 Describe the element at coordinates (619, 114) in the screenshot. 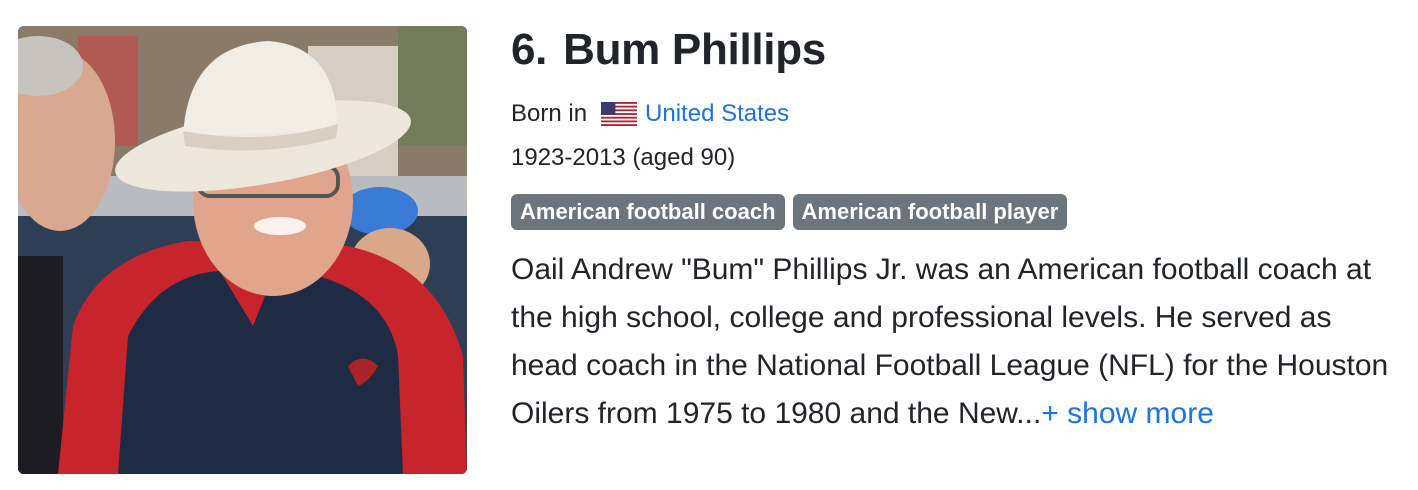

I see `us-flag-icon` at that location.